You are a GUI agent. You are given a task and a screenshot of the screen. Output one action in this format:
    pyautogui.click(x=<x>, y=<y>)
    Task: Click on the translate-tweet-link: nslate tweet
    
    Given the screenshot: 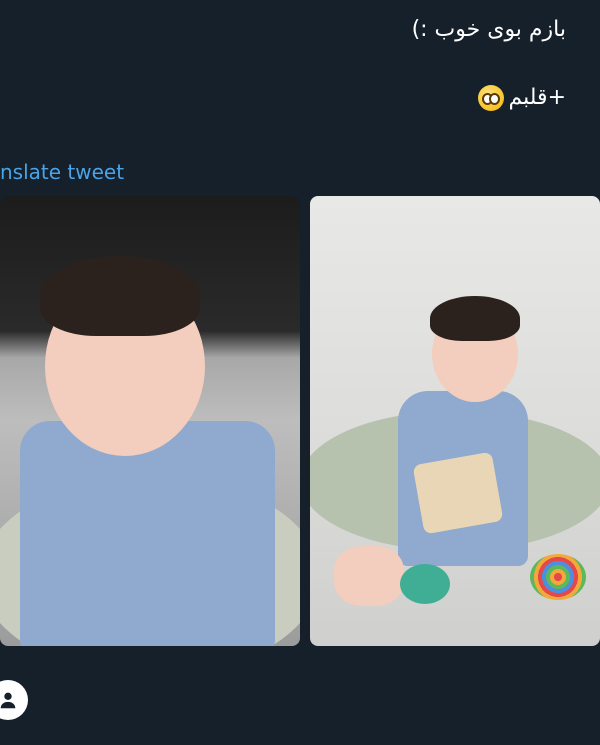 What is the action you would take?
    pyautogui.click(x=62, y=172)
    